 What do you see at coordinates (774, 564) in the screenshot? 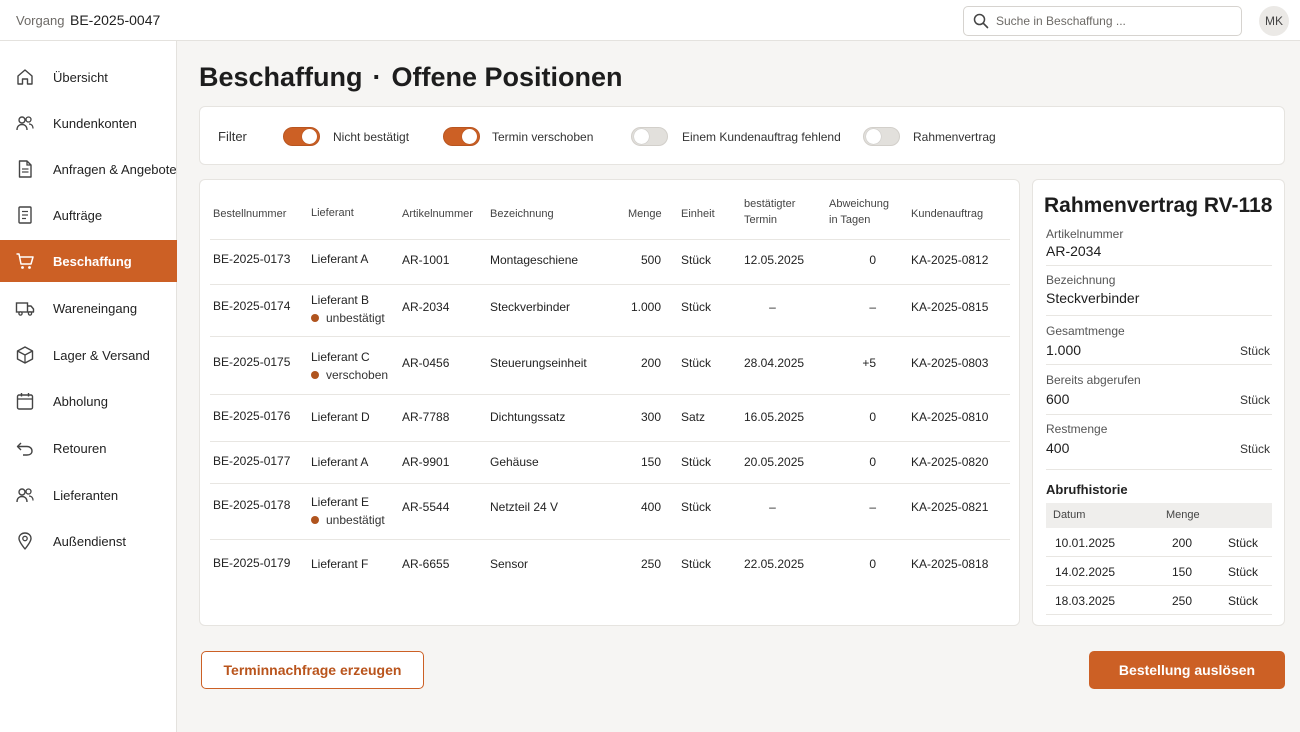
I see `cell-termin: 22.05.2025` at bounding box center [774, 564].